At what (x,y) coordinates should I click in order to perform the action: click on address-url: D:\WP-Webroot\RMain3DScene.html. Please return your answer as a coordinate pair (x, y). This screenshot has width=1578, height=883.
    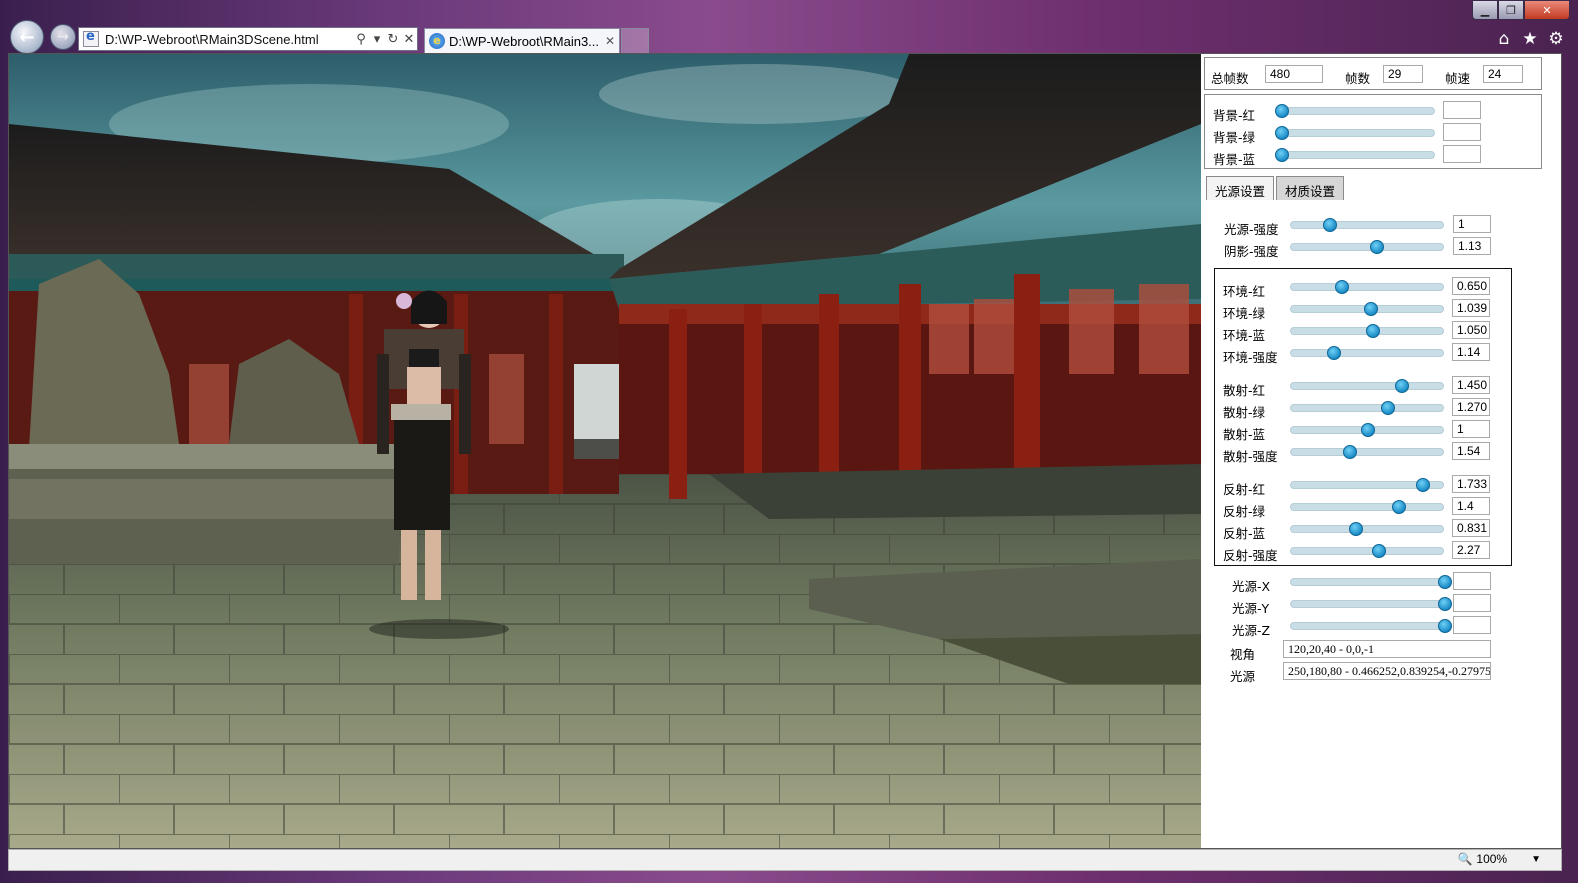
    Looking at the image, I should click on (229, 39).